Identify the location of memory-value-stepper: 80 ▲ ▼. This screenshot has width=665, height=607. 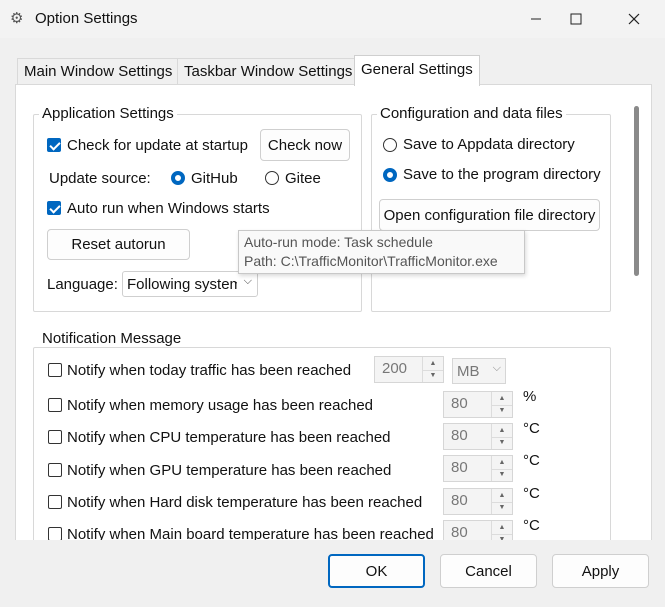
(478, 404).